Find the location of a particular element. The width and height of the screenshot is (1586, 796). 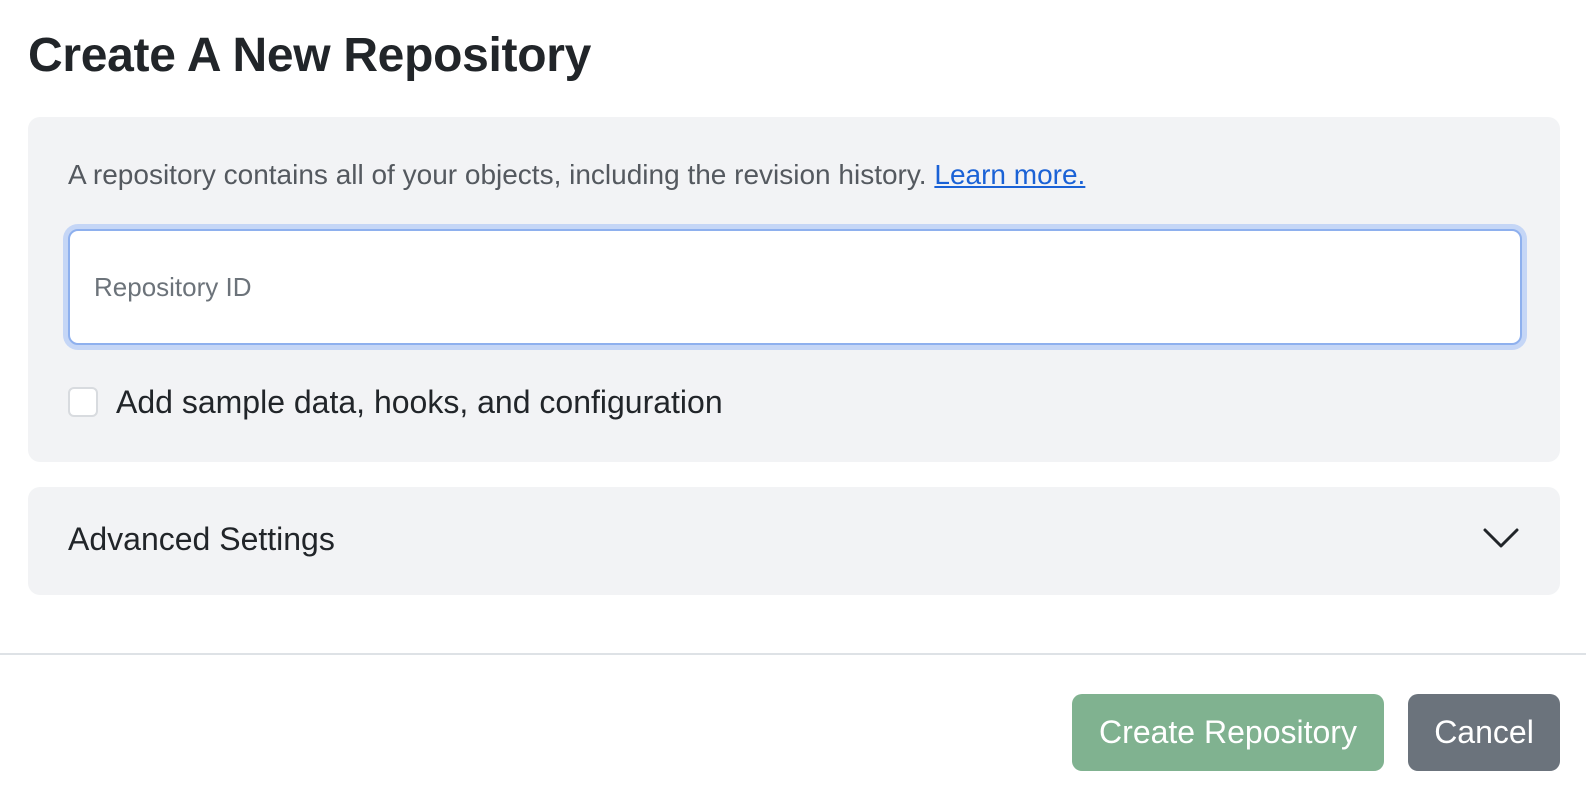

dialog-title: Create A New Repository is located at coordinates (310, 55).